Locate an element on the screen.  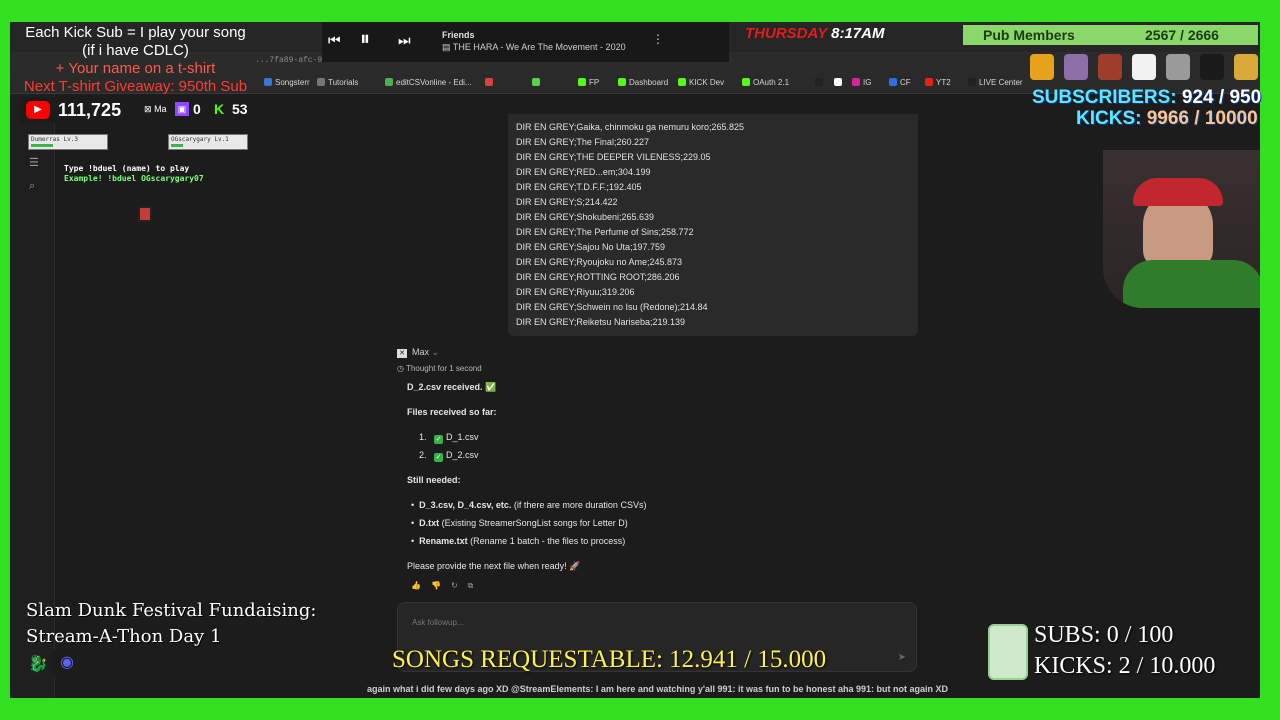
pub-members-avatars is located at coordinates (1144, 67).